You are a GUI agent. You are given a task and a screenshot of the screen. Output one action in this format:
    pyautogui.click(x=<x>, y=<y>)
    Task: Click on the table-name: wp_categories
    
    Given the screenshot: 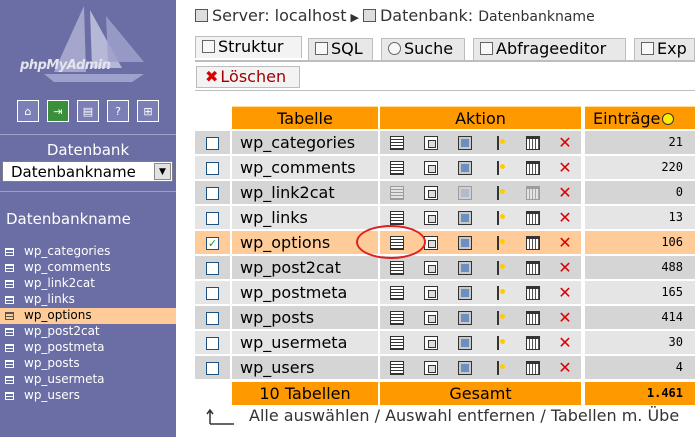 What is the action you would take?
    pyautogui.click(x=305, y=143)
    